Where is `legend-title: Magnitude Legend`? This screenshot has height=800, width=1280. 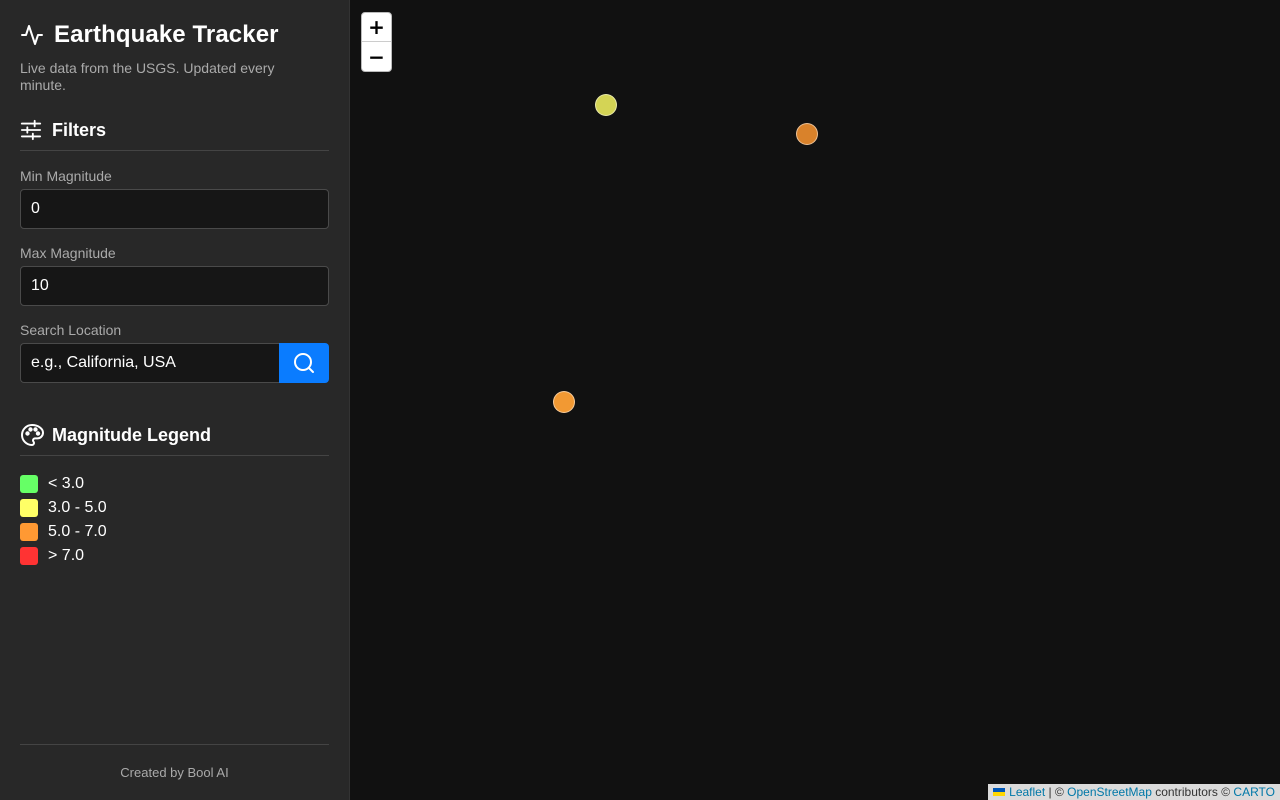
legend-title: Magnitude Legend is located at coordinates (131, 434).